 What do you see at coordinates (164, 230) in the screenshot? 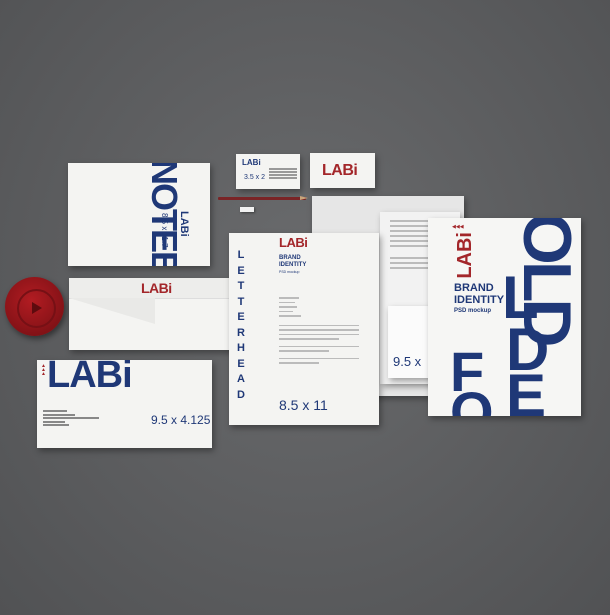
I see `notebook-size: 8.5 x 11.7` at bounding box center [164, 230].